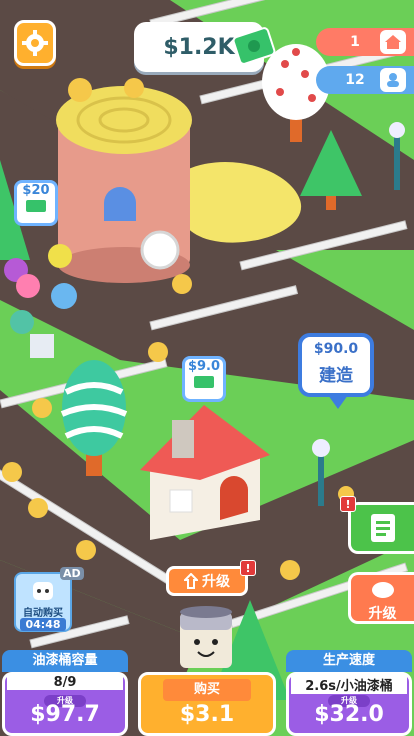 The width and height of the screenshot is (414, 736). Describe the element at coordinates (65, 682) in the screenshot. I see `capacity-value: 8/9` at that location.